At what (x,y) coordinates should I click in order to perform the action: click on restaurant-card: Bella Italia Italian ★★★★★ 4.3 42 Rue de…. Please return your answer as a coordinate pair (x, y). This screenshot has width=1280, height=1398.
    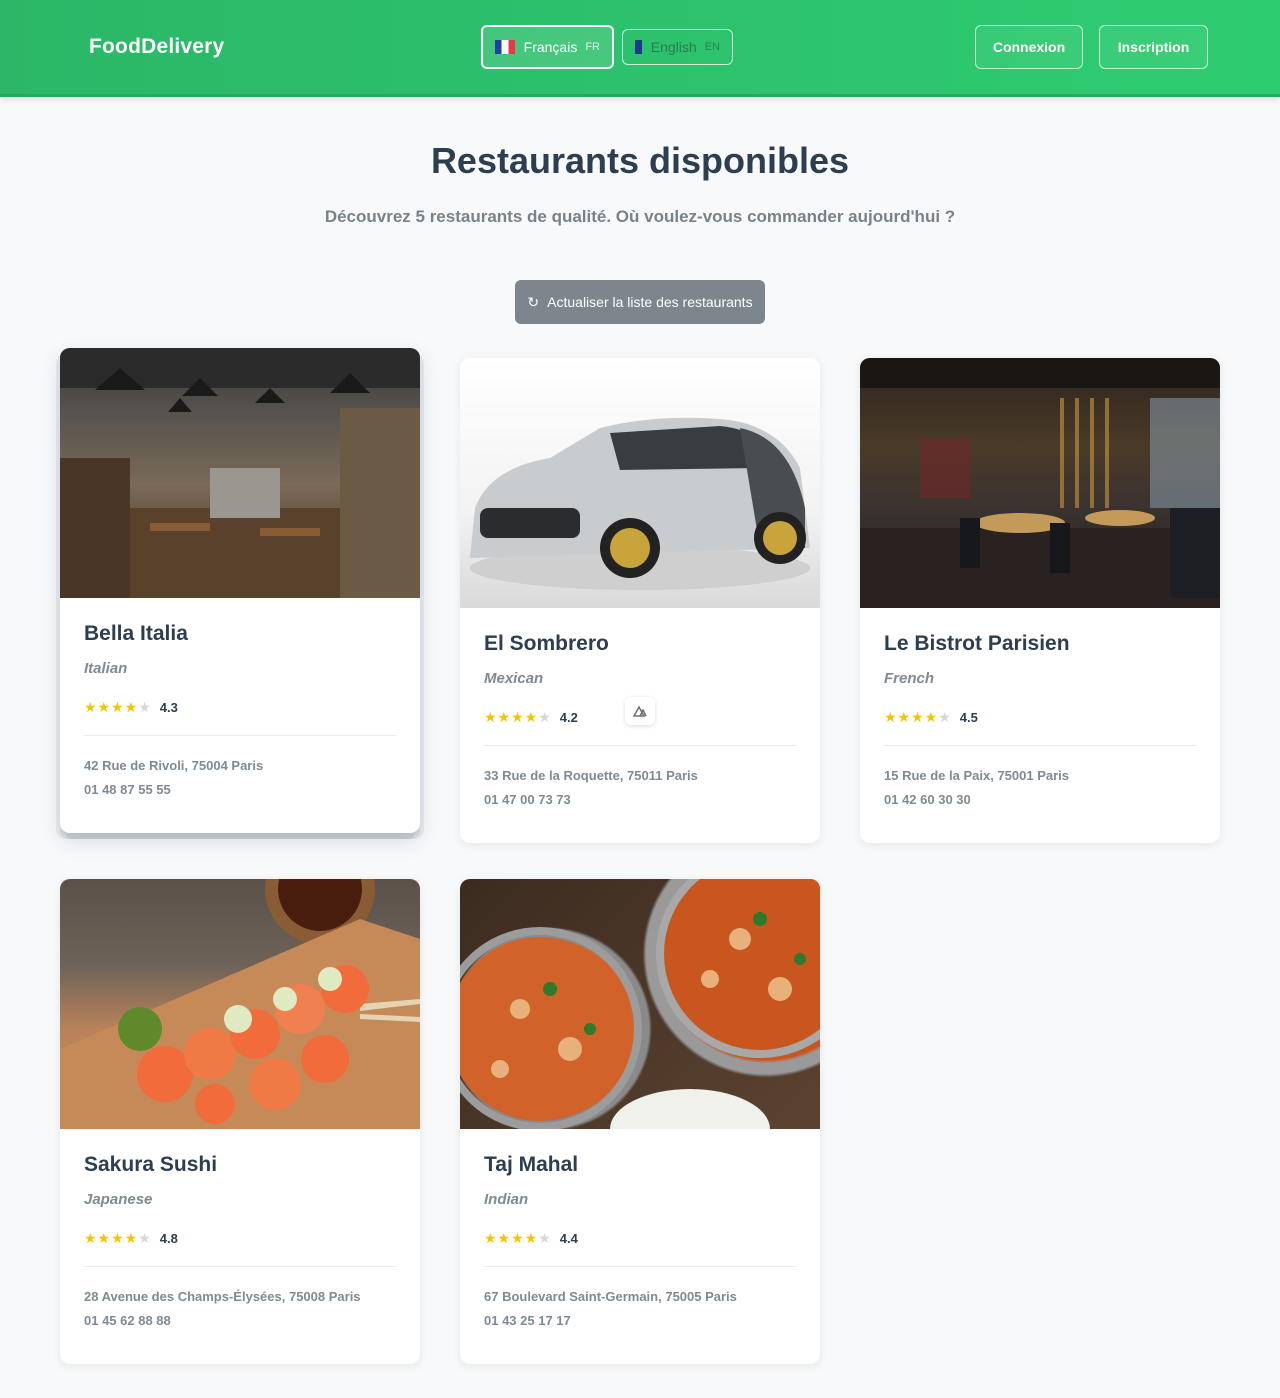
    Looking at the image, I should click on (240, 590).